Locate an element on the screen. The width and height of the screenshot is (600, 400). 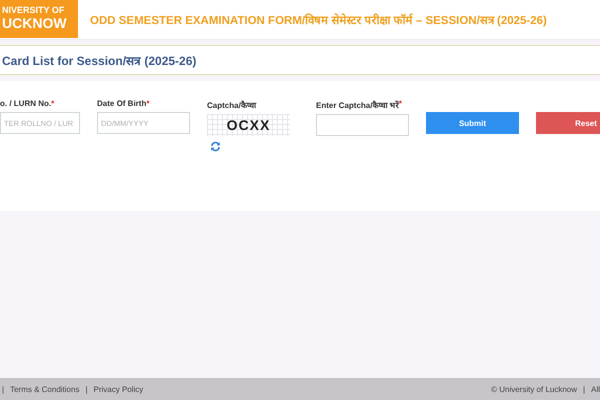
footer-text: All is located at coordinates (595, 389).